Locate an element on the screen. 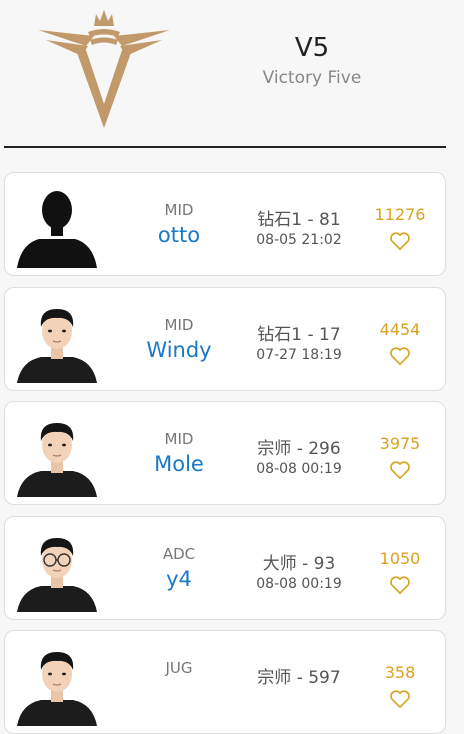 This screenshot has height=734, width=464. team-short-name: V5 is located at coordinates (312, 48).